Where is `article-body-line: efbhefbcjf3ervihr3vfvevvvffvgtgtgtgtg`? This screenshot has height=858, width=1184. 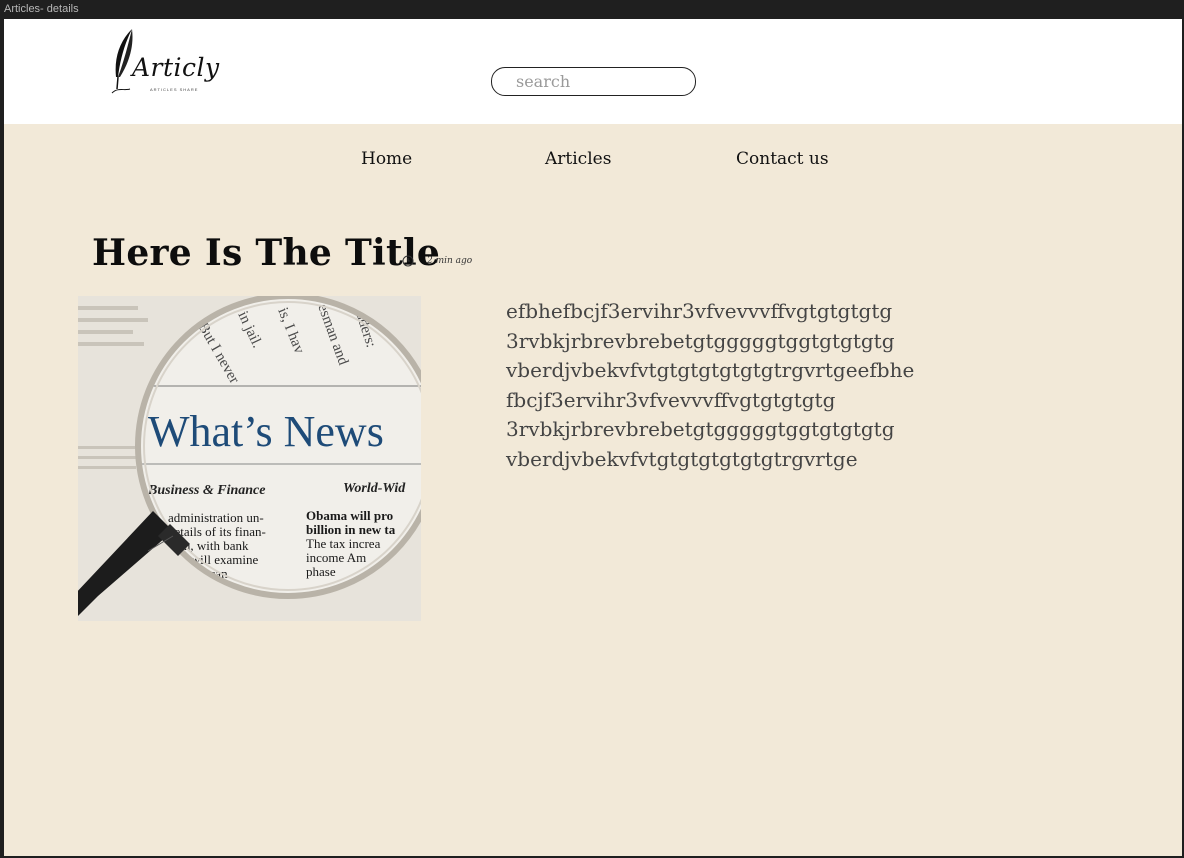 article-body-line: efbhefbcjf3ervihr3vfvevvvffvgtgtgtgtg is located at coordinates (699, 311).